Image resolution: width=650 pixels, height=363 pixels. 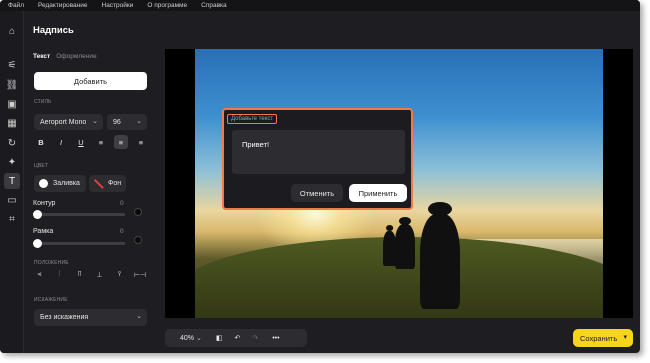 What do you see at coordinates (140, 275) in the screenshot?
I see `distribute-icon: ⊢⊣` at bounding box center [140, 275].